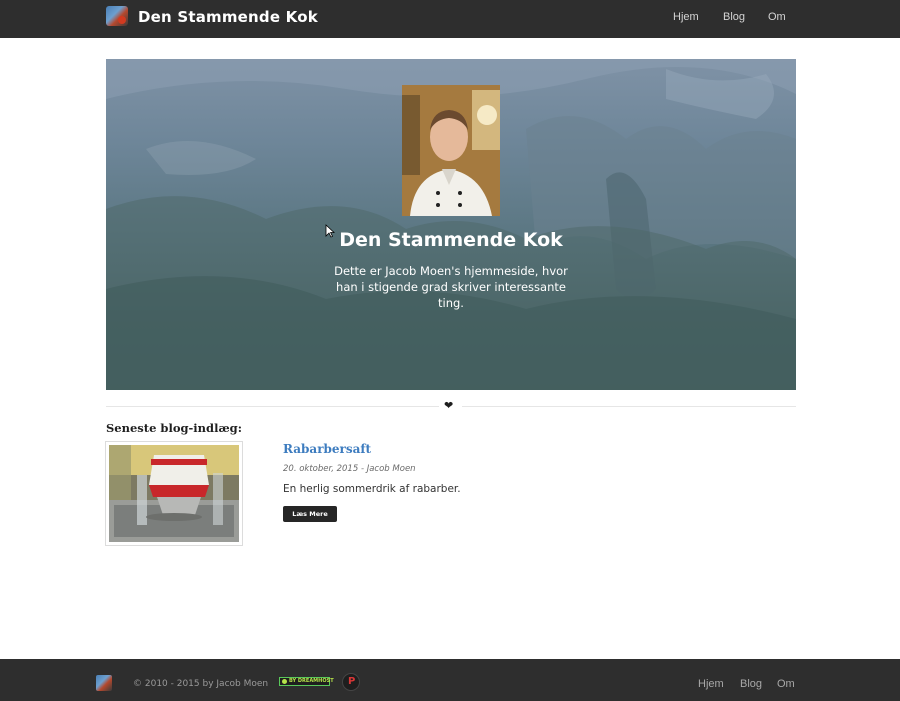 Image resolution: width=900 pixels, height=701 pixels. Describe the element at coordinates (228, 17) in the screenshot. I see `site-title: Den Stammende Kok` at that location.